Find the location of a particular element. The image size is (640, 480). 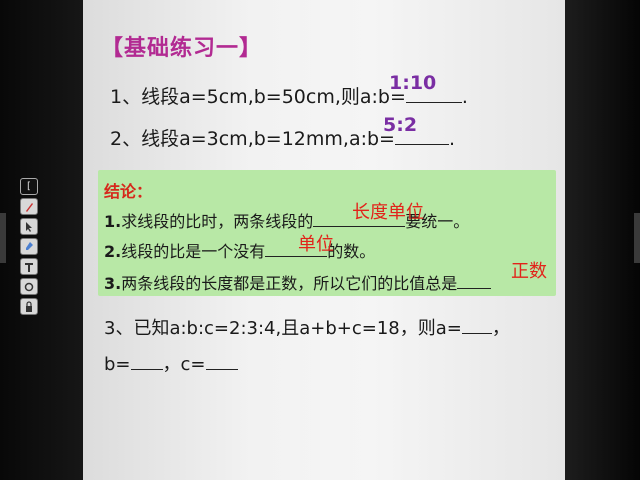

right-frame is located at coordinates (602, 240).